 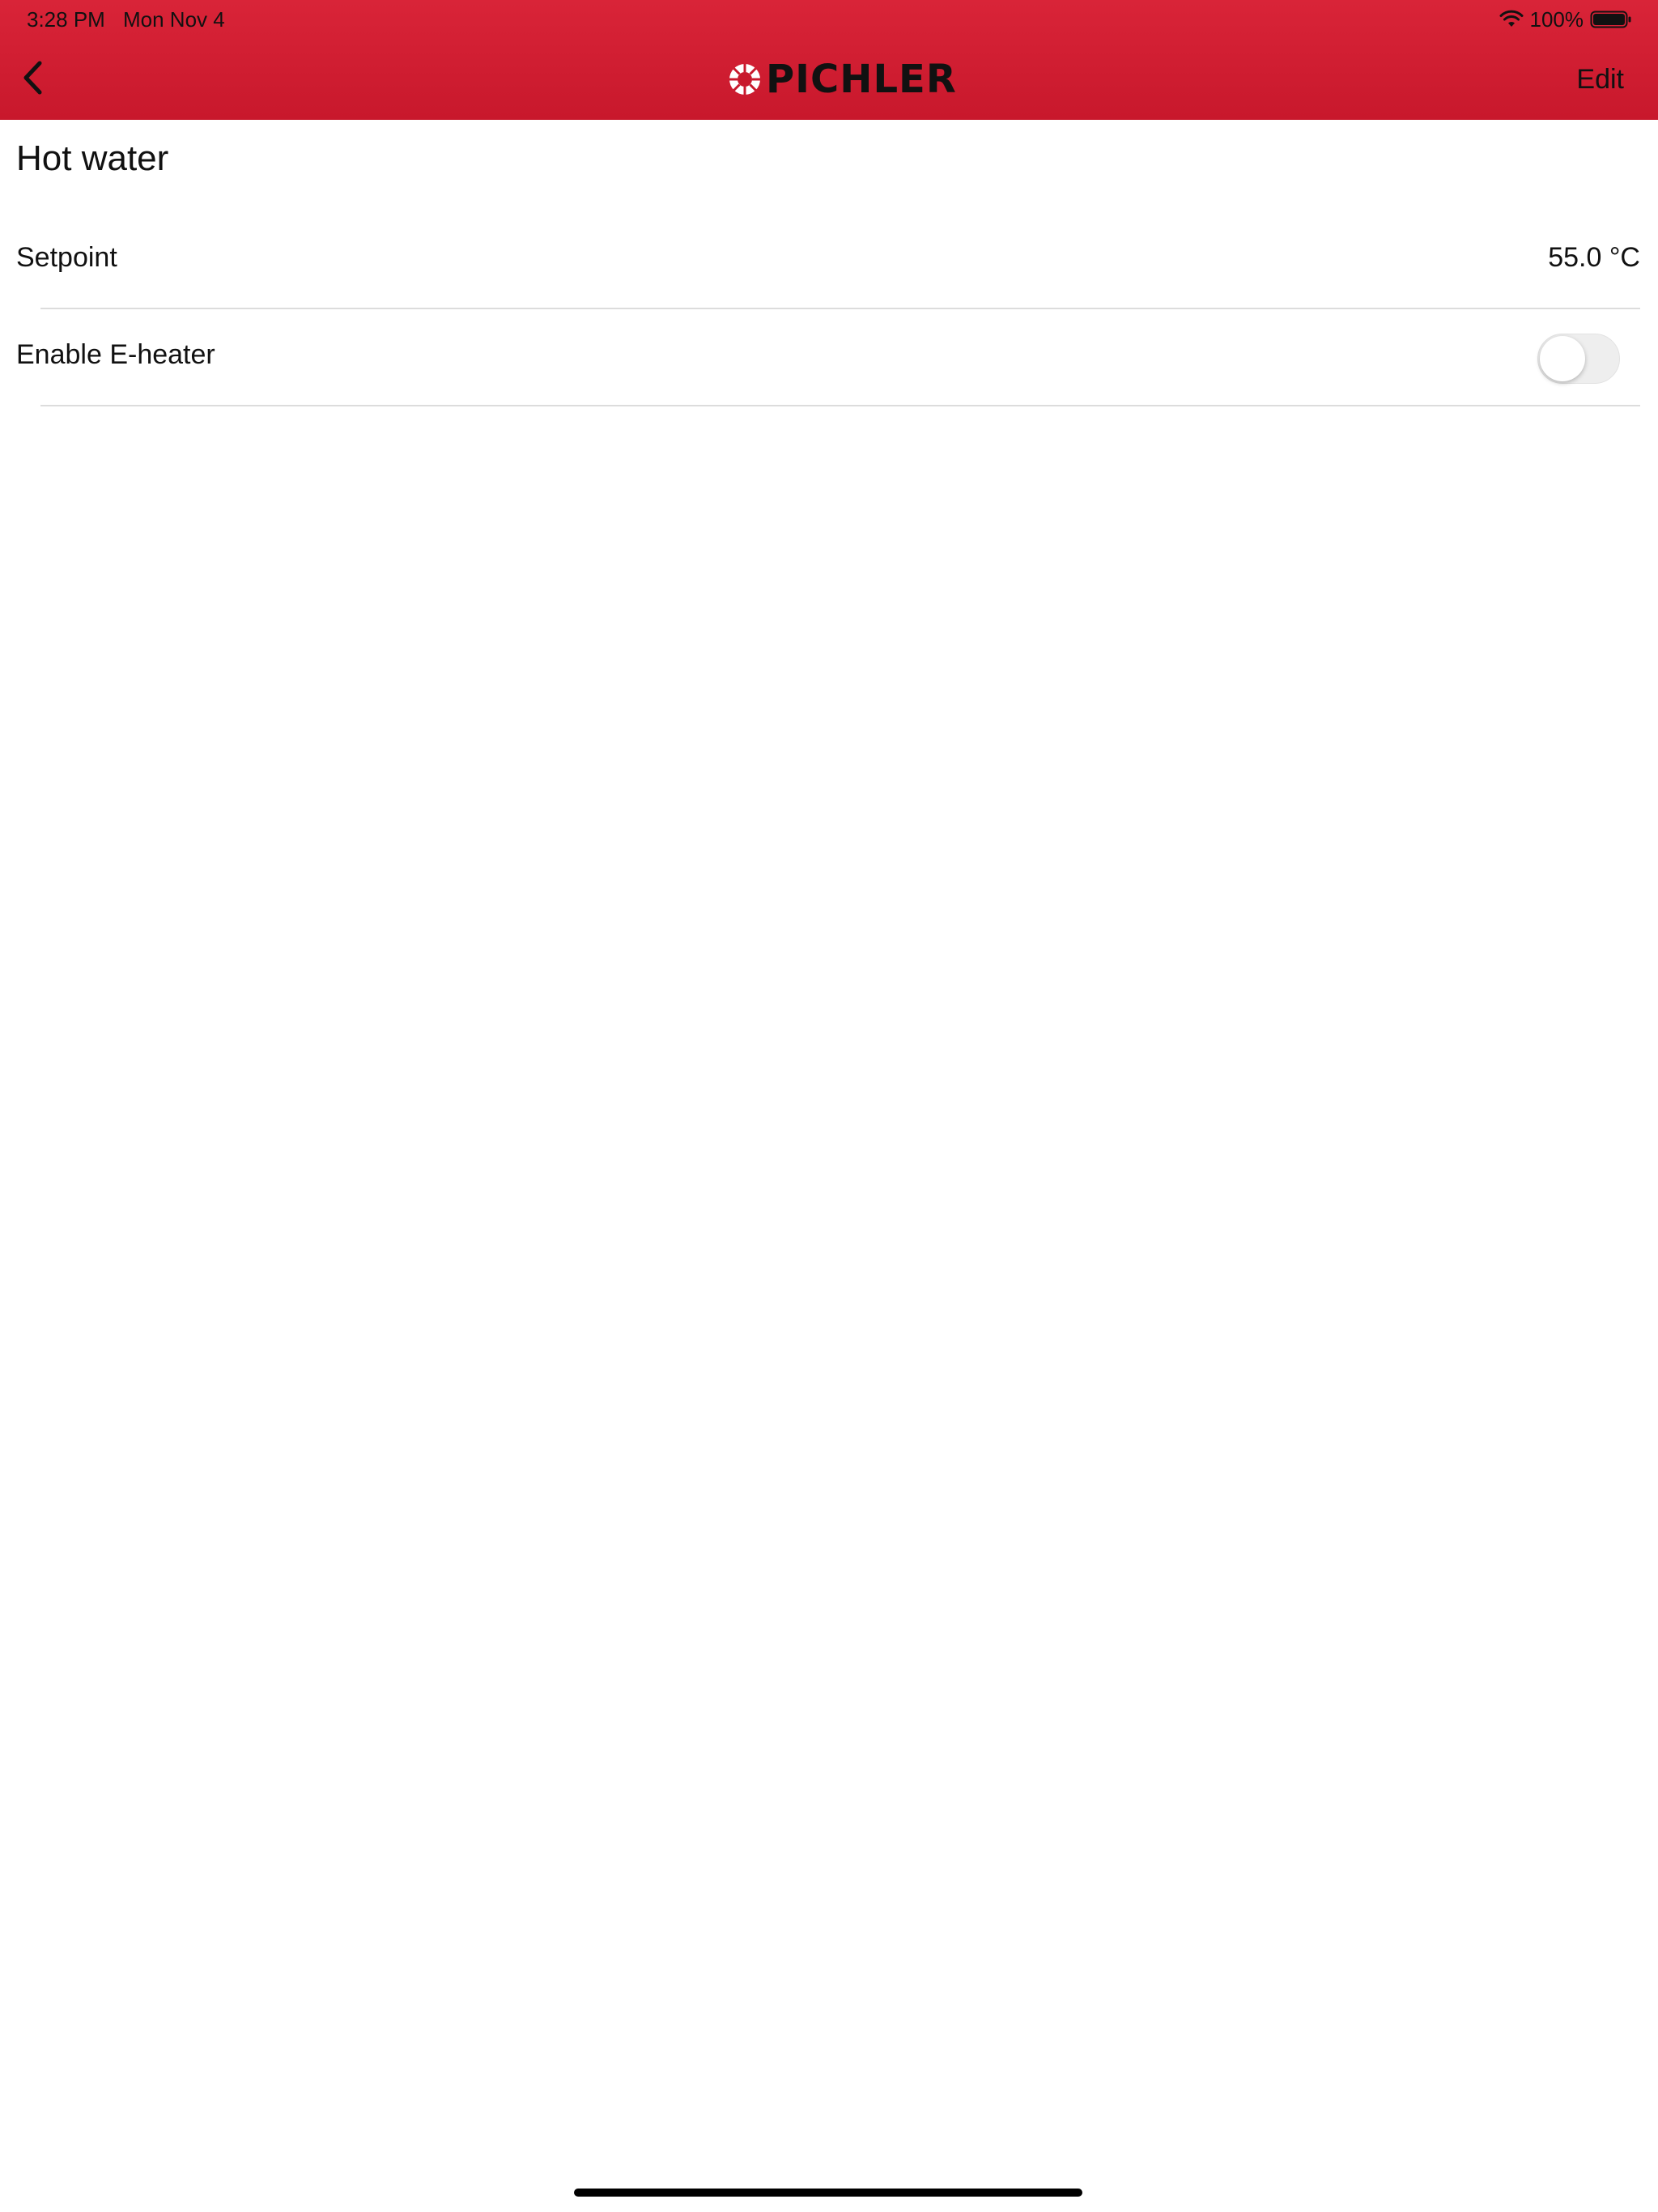 I want to click on brand-logo: PICHLER, so click(x=843, y=79).